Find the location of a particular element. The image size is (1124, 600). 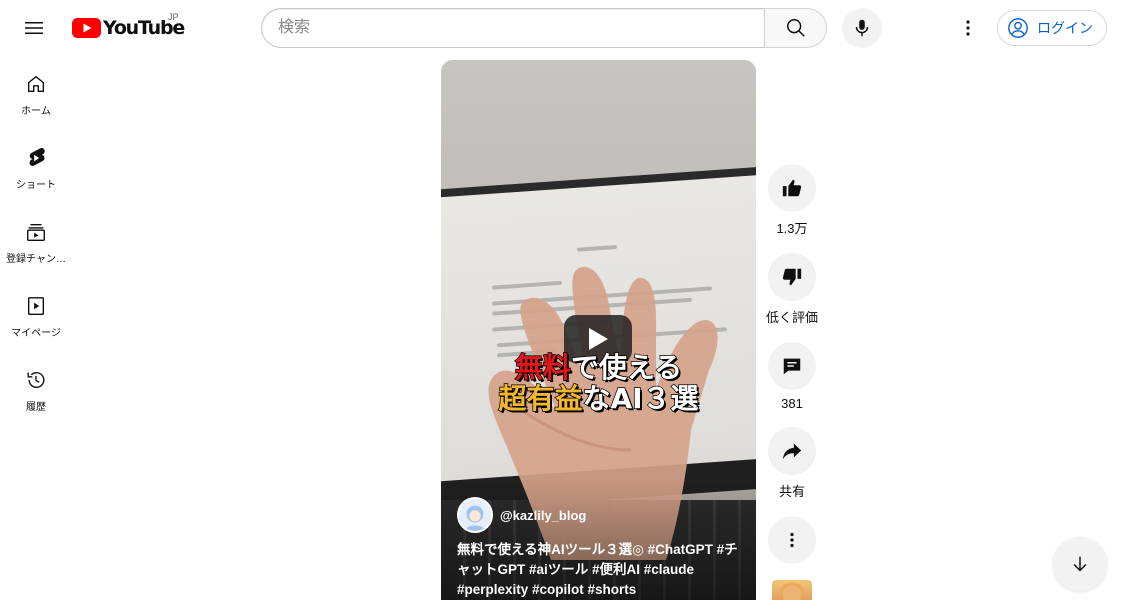

play-icon is located at coordinates (598, 339).